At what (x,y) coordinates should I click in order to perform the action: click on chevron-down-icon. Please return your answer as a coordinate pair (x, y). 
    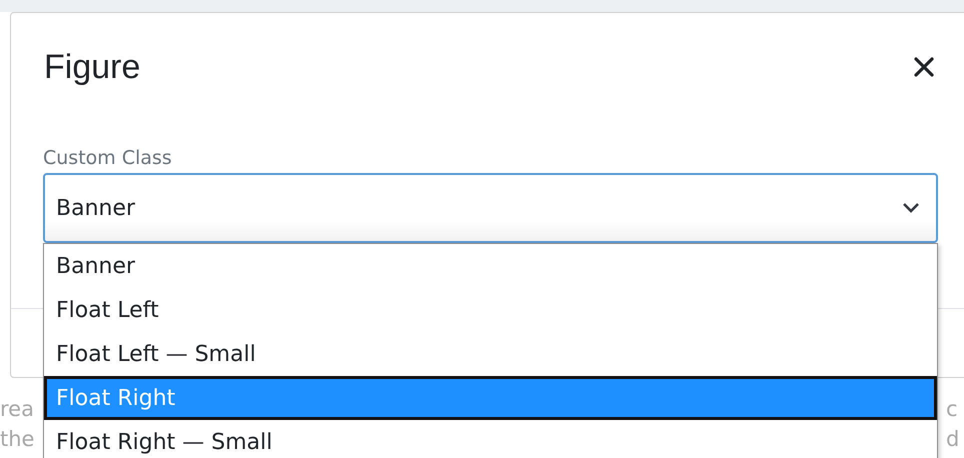
    Looking at the image, I should click on (911, 208).